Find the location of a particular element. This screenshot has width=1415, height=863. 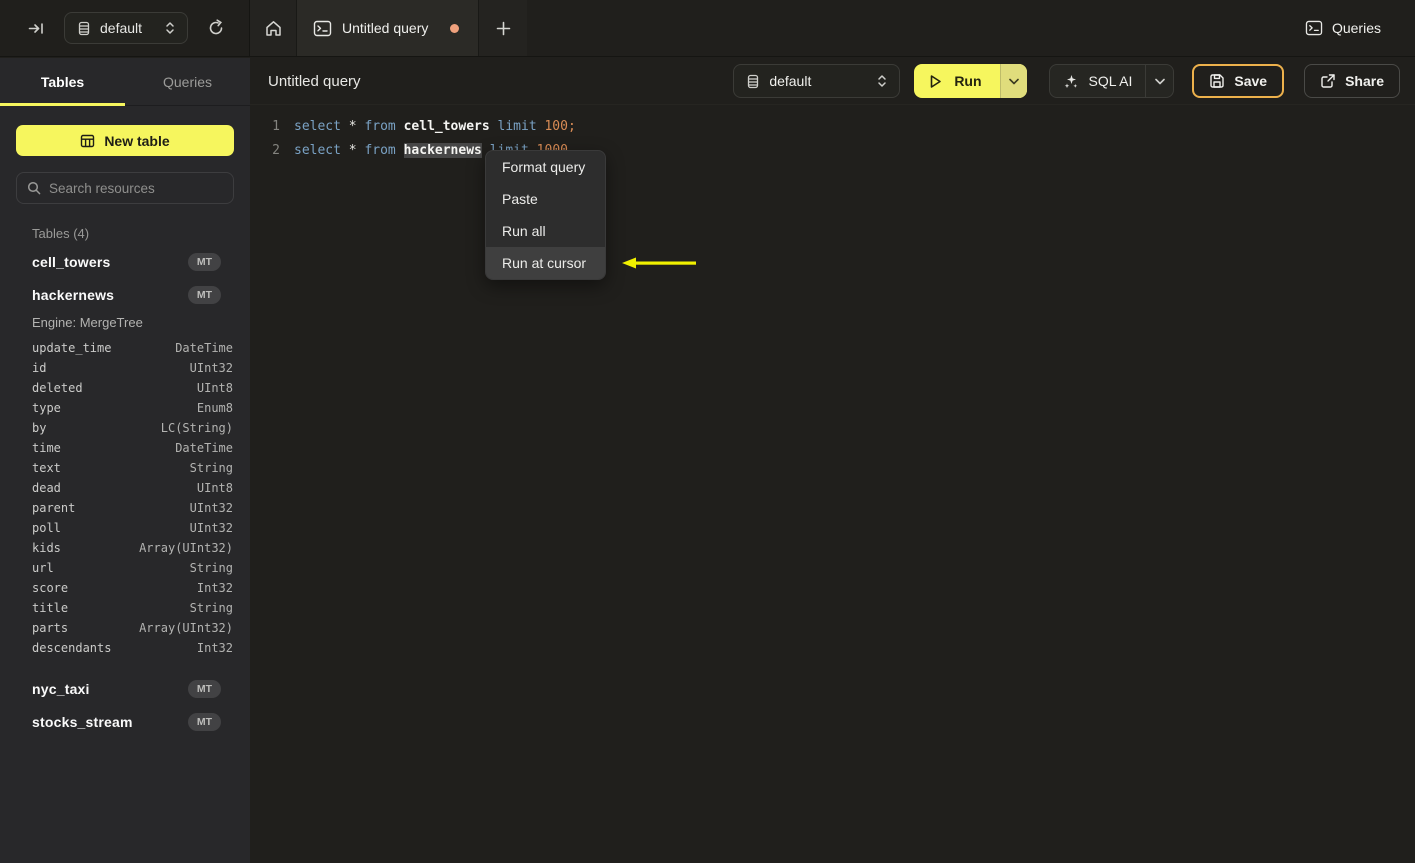

collapse-sidebar-button is located at coordinates (36, 28).